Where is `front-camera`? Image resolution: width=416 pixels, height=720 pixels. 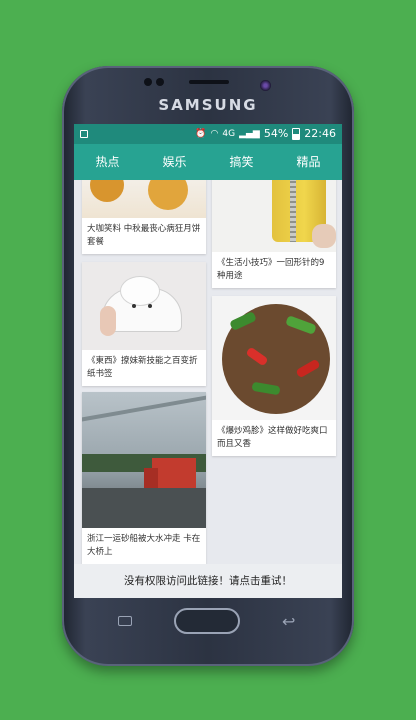 front-camera is located at coordinates (265, 85).